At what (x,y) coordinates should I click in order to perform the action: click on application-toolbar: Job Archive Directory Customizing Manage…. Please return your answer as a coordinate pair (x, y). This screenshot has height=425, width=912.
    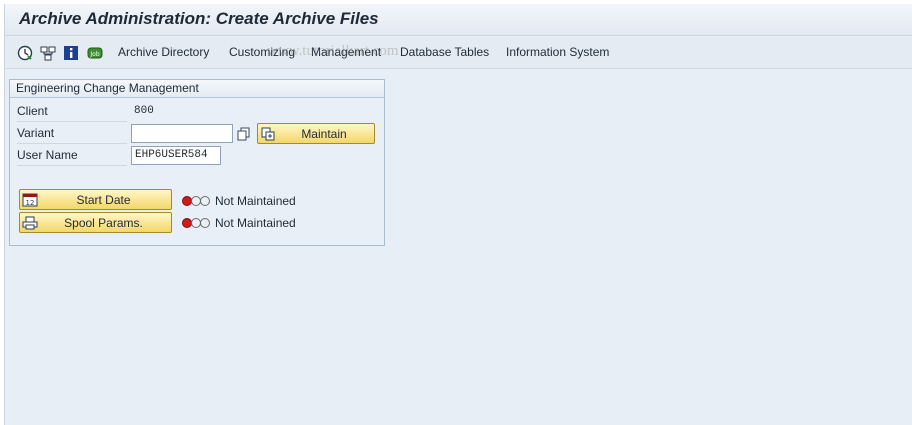
    Looking at the image, I should click on (458, 53).